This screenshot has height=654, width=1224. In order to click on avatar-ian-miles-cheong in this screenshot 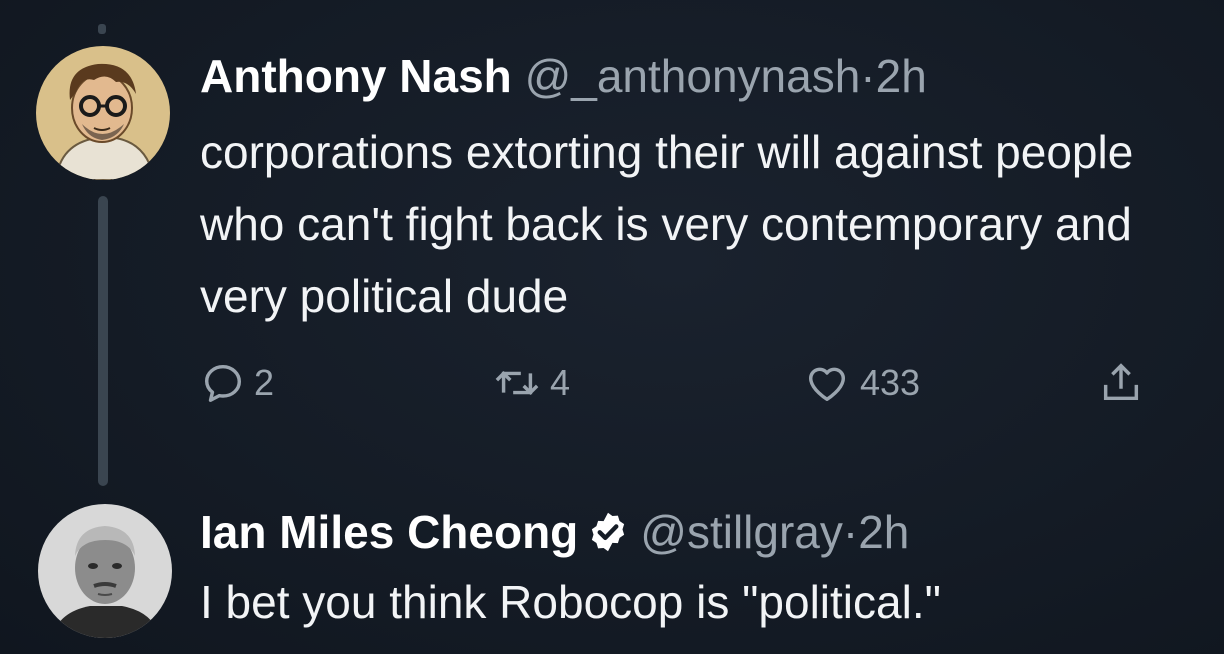, I will do `click(105, 571)`.